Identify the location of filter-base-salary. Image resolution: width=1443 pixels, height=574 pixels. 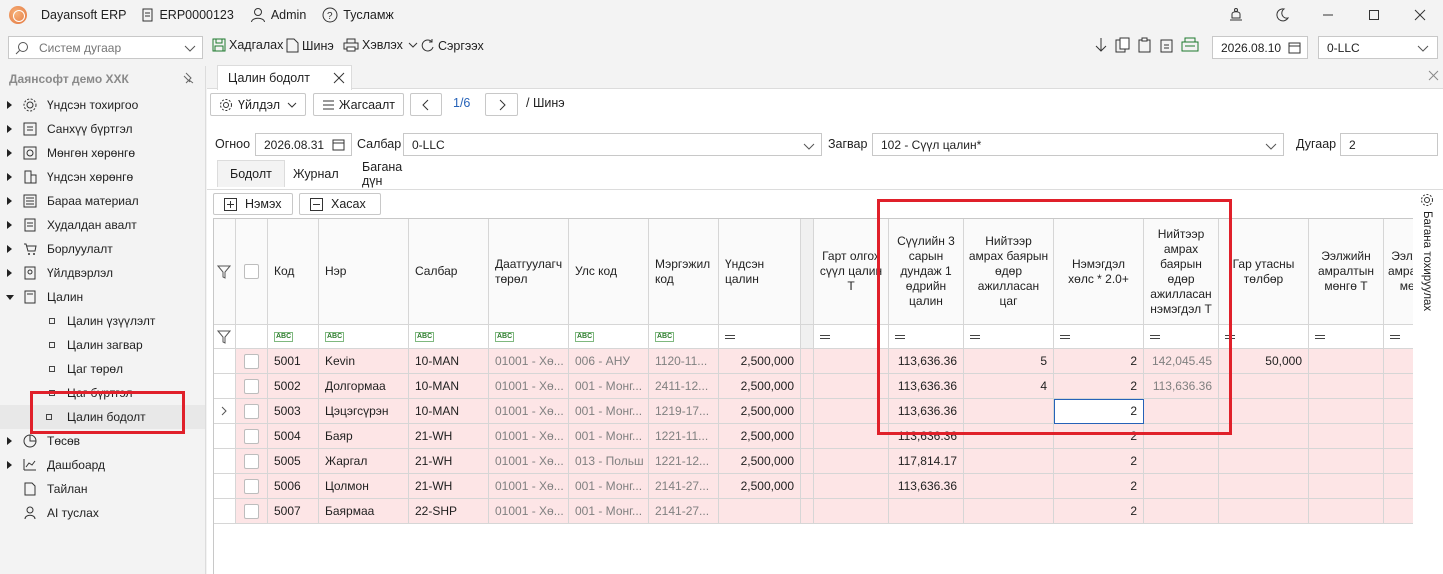
(760, 337).